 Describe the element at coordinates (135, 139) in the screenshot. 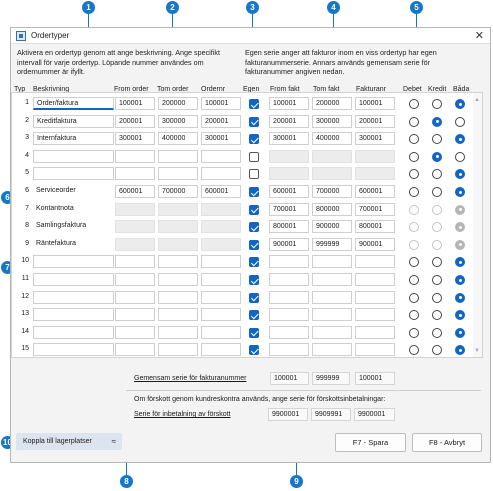

I see `cell-from: 300001` at that location.